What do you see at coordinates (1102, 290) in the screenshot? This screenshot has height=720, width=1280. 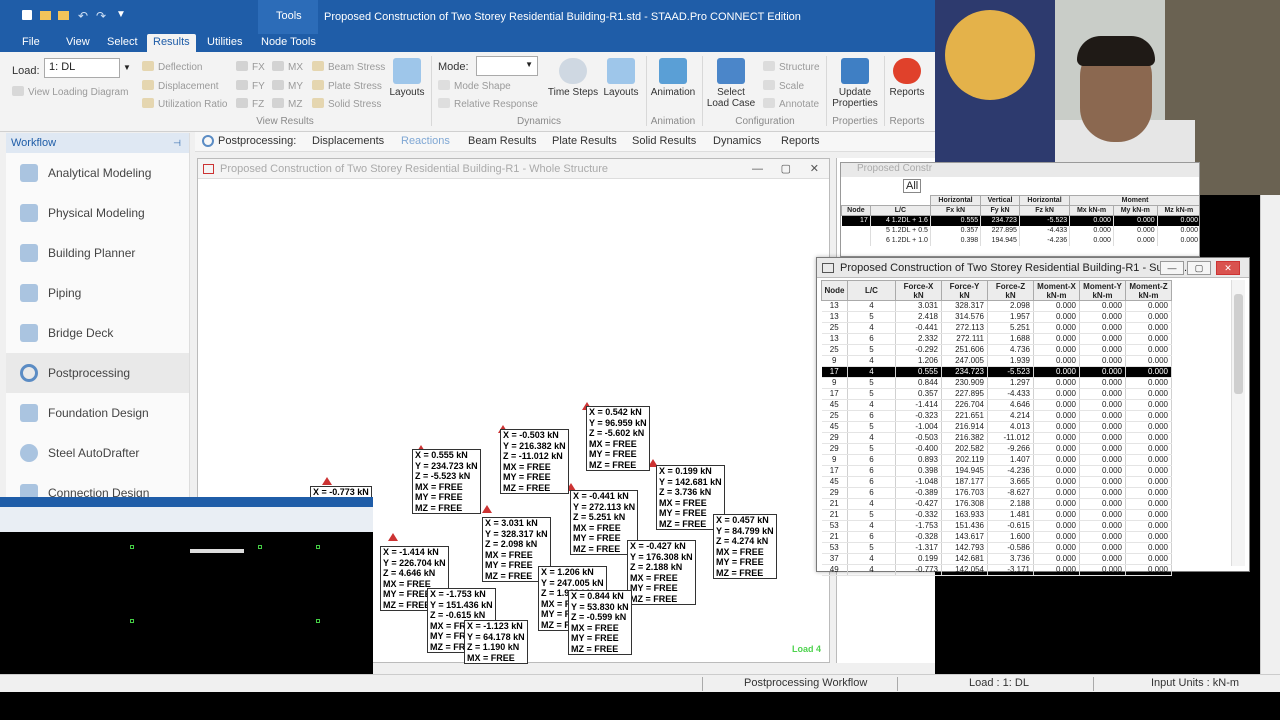 I see `column-header: Moment-Y kN-m` at bounding box center [1102, 290].